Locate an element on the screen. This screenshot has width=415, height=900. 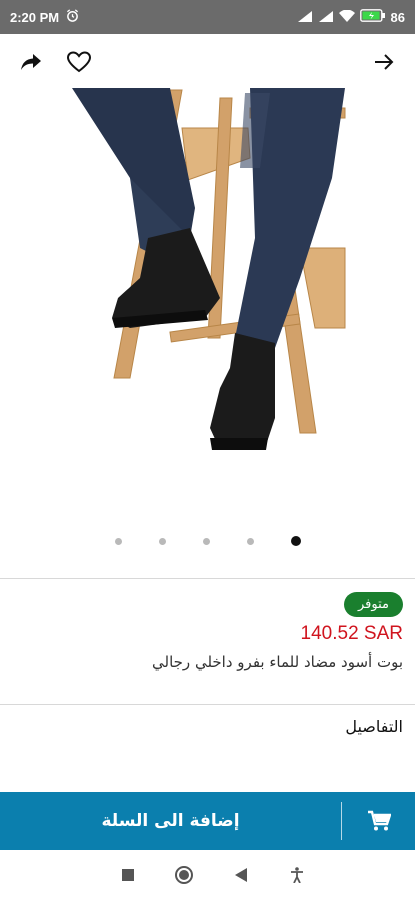
battery-level: 86 is located at coordinates (397, 17).